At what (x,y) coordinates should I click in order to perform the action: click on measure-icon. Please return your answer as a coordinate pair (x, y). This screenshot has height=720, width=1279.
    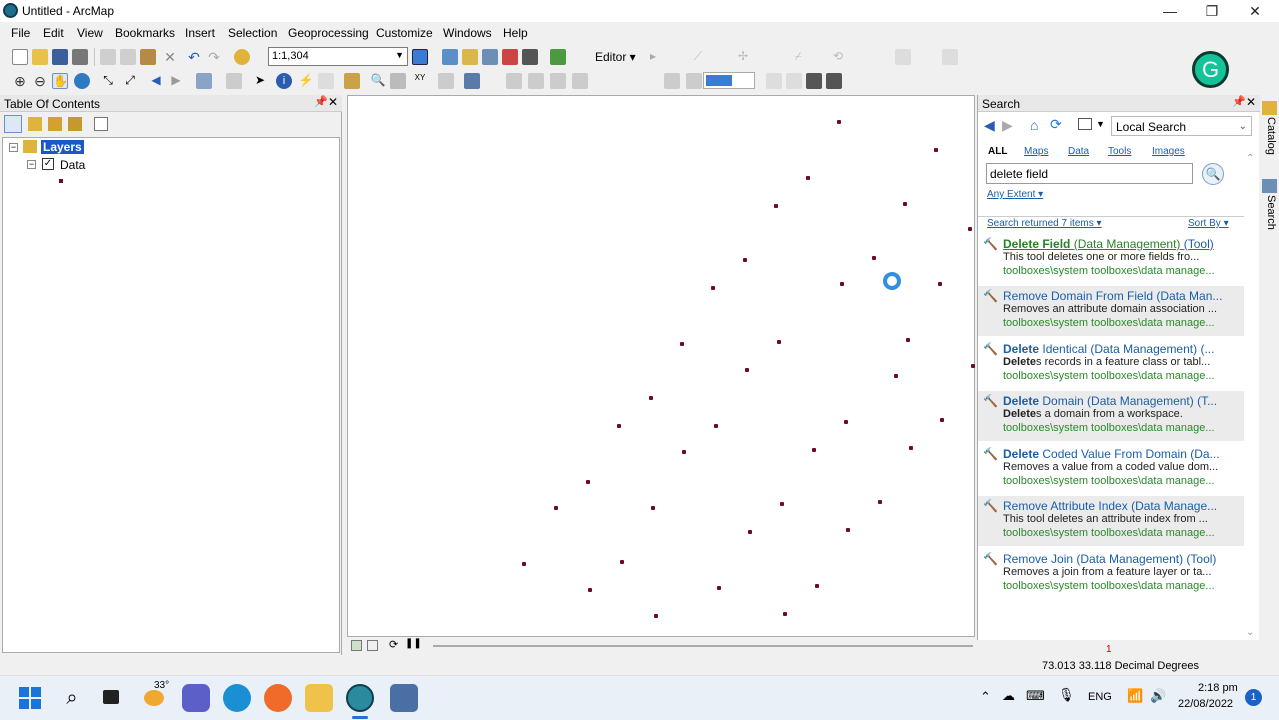
    Looking at the image, I should click on (352, 81).